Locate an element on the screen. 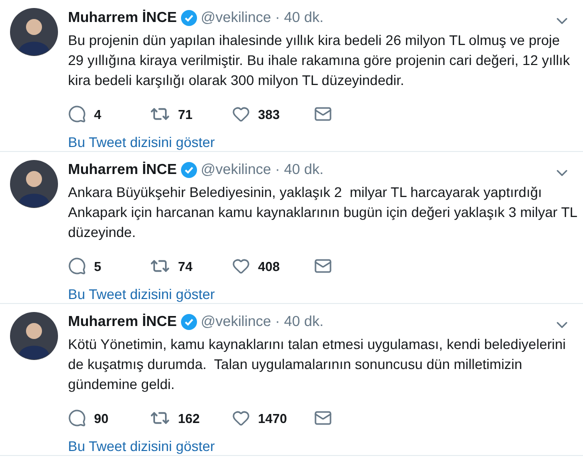  retweet-count: 74 is located at coordinates (185, 266).